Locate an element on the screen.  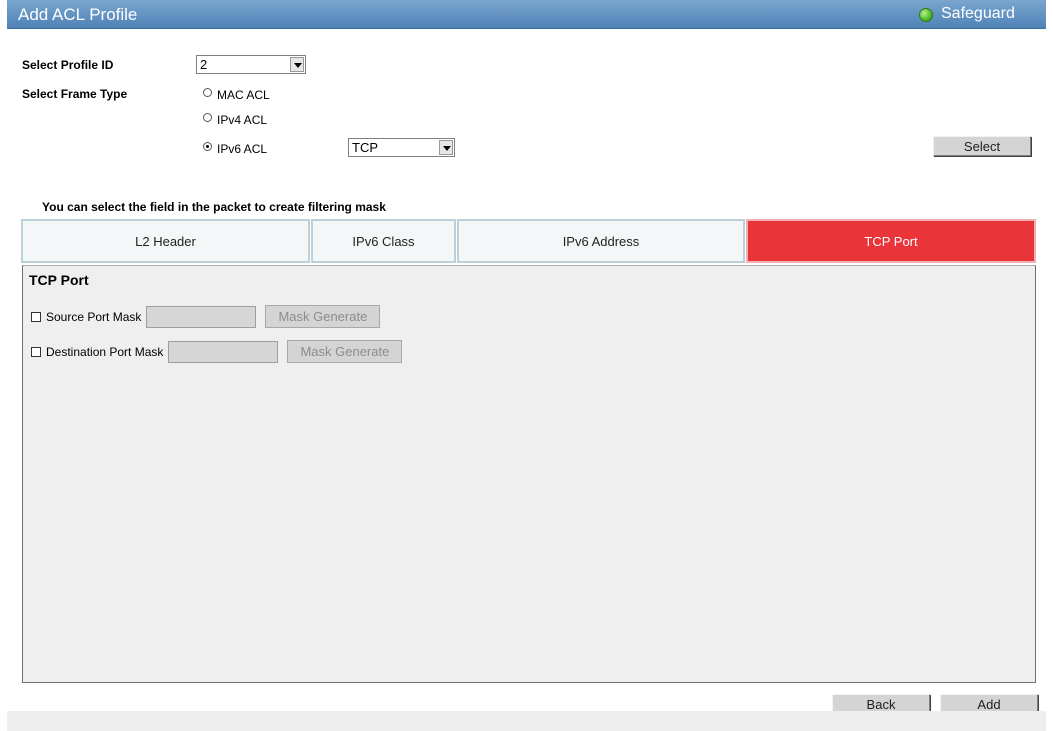
radio-selected-icon is located at coordinates (207, 147).